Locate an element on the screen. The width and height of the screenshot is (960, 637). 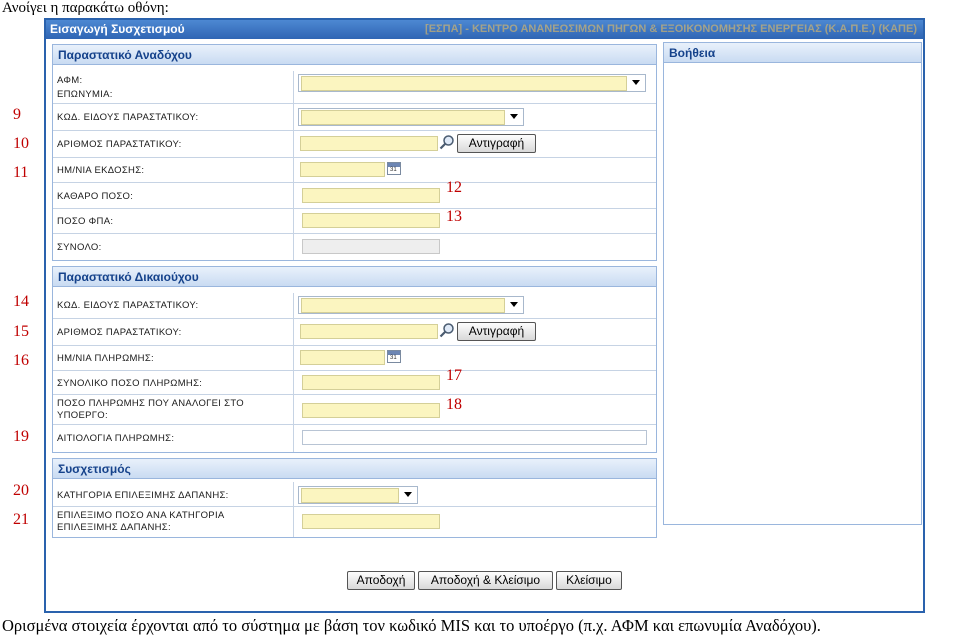
ben-doc-number-label: ΑΡΙΘΜΟΣ ΠΑΡΑΣΤΑΤΙΚΟΥ: is located at coordinates (119, 332).